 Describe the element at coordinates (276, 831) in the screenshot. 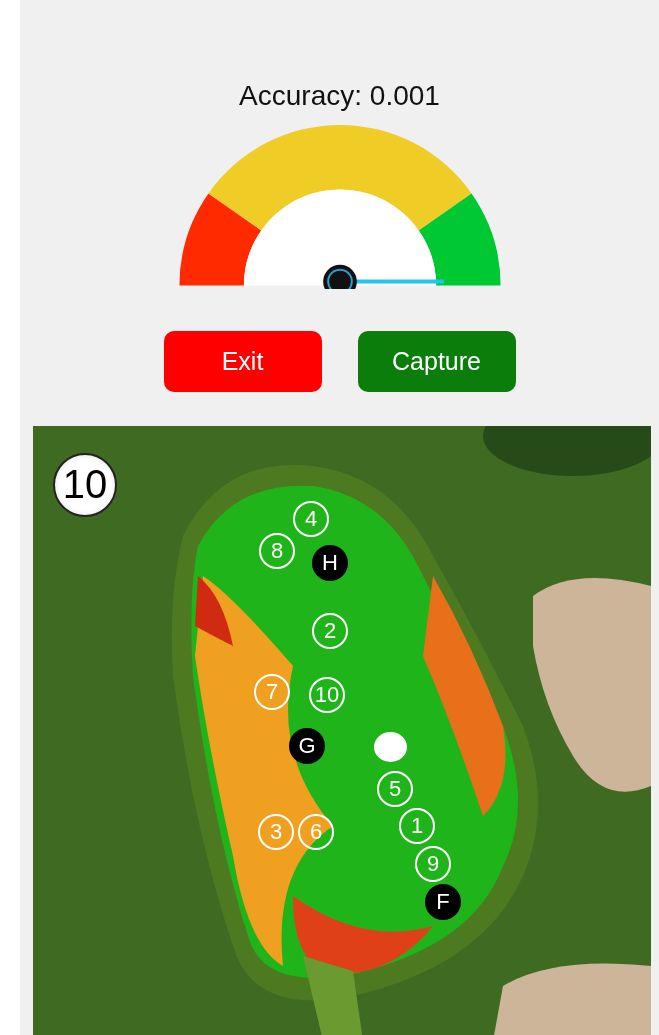

I see `shot-marker: 3` at that location.